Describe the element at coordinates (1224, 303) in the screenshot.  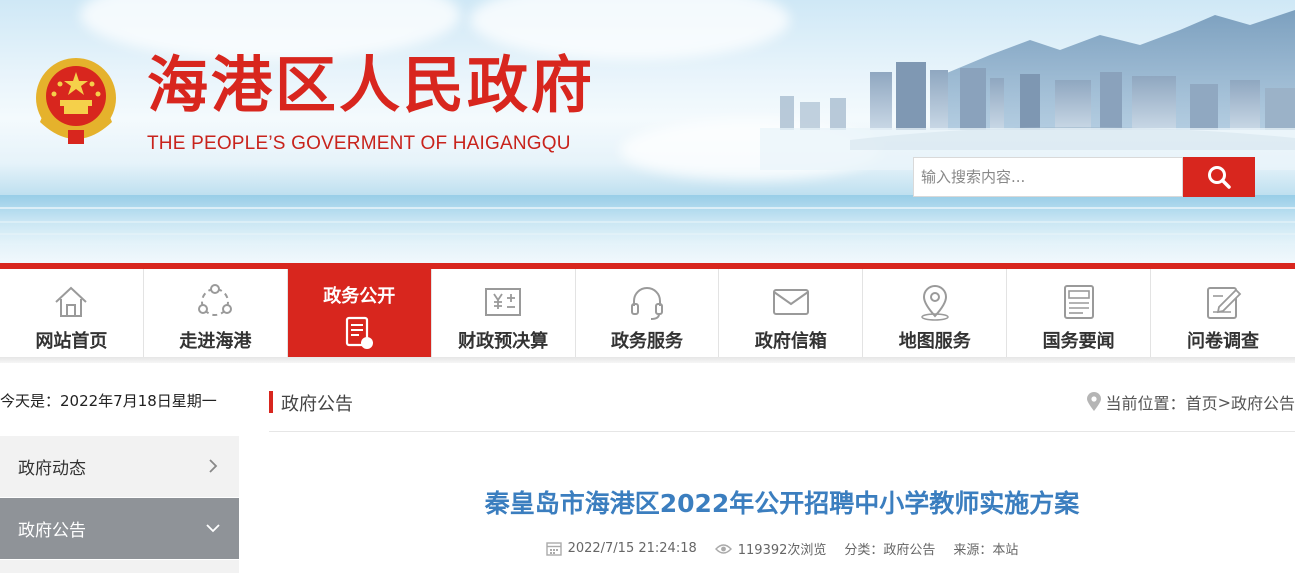
I see `survey-edit-icon` at that location.